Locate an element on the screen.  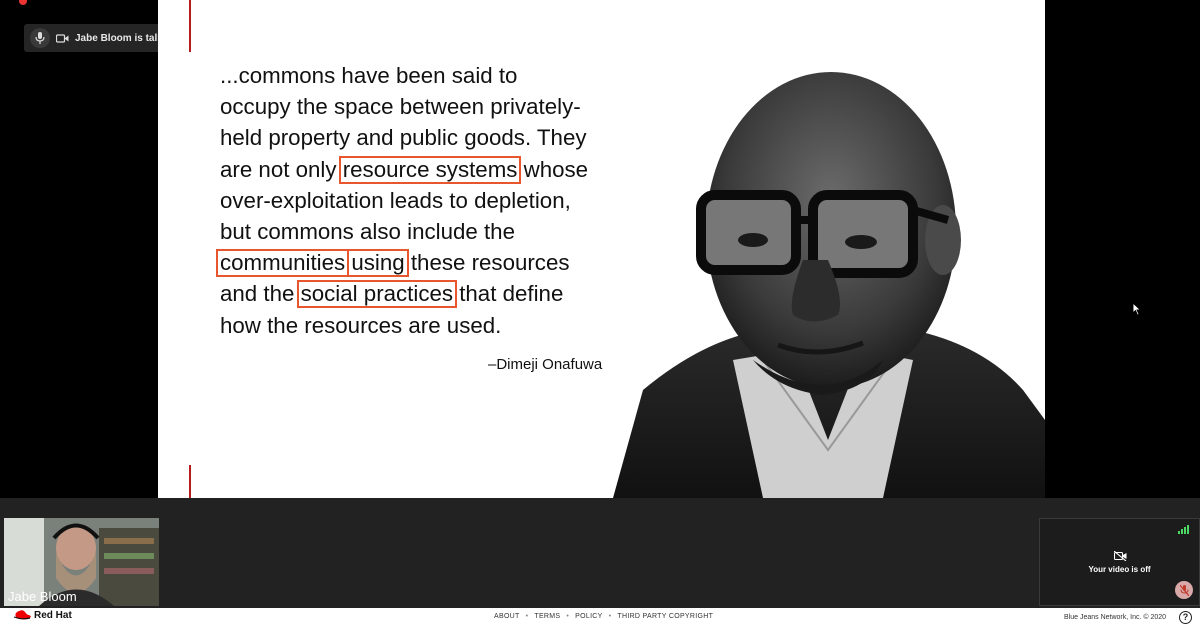
recording-dot is located at coordinates (23, 2).